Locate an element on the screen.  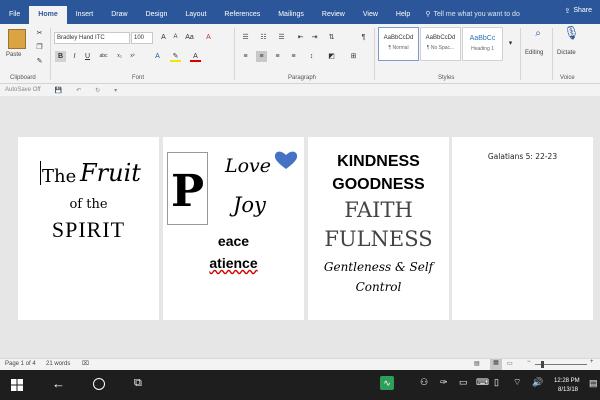
font-size-value: 100 is located at coordinates (139, 38).